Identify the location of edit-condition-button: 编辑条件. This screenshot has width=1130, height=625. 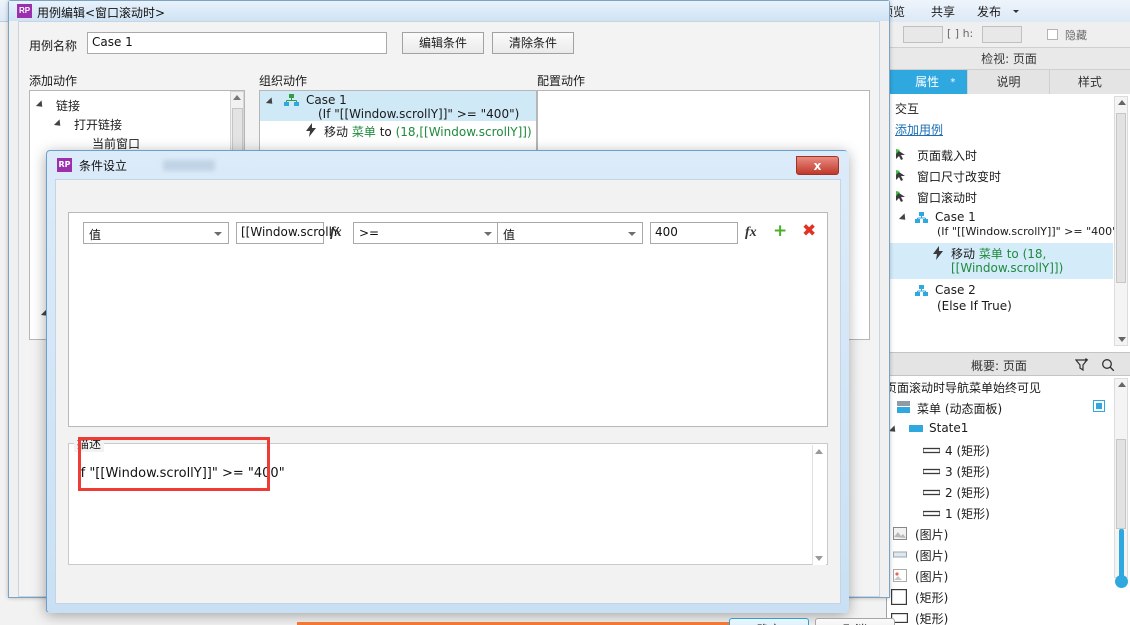
(443, 43).